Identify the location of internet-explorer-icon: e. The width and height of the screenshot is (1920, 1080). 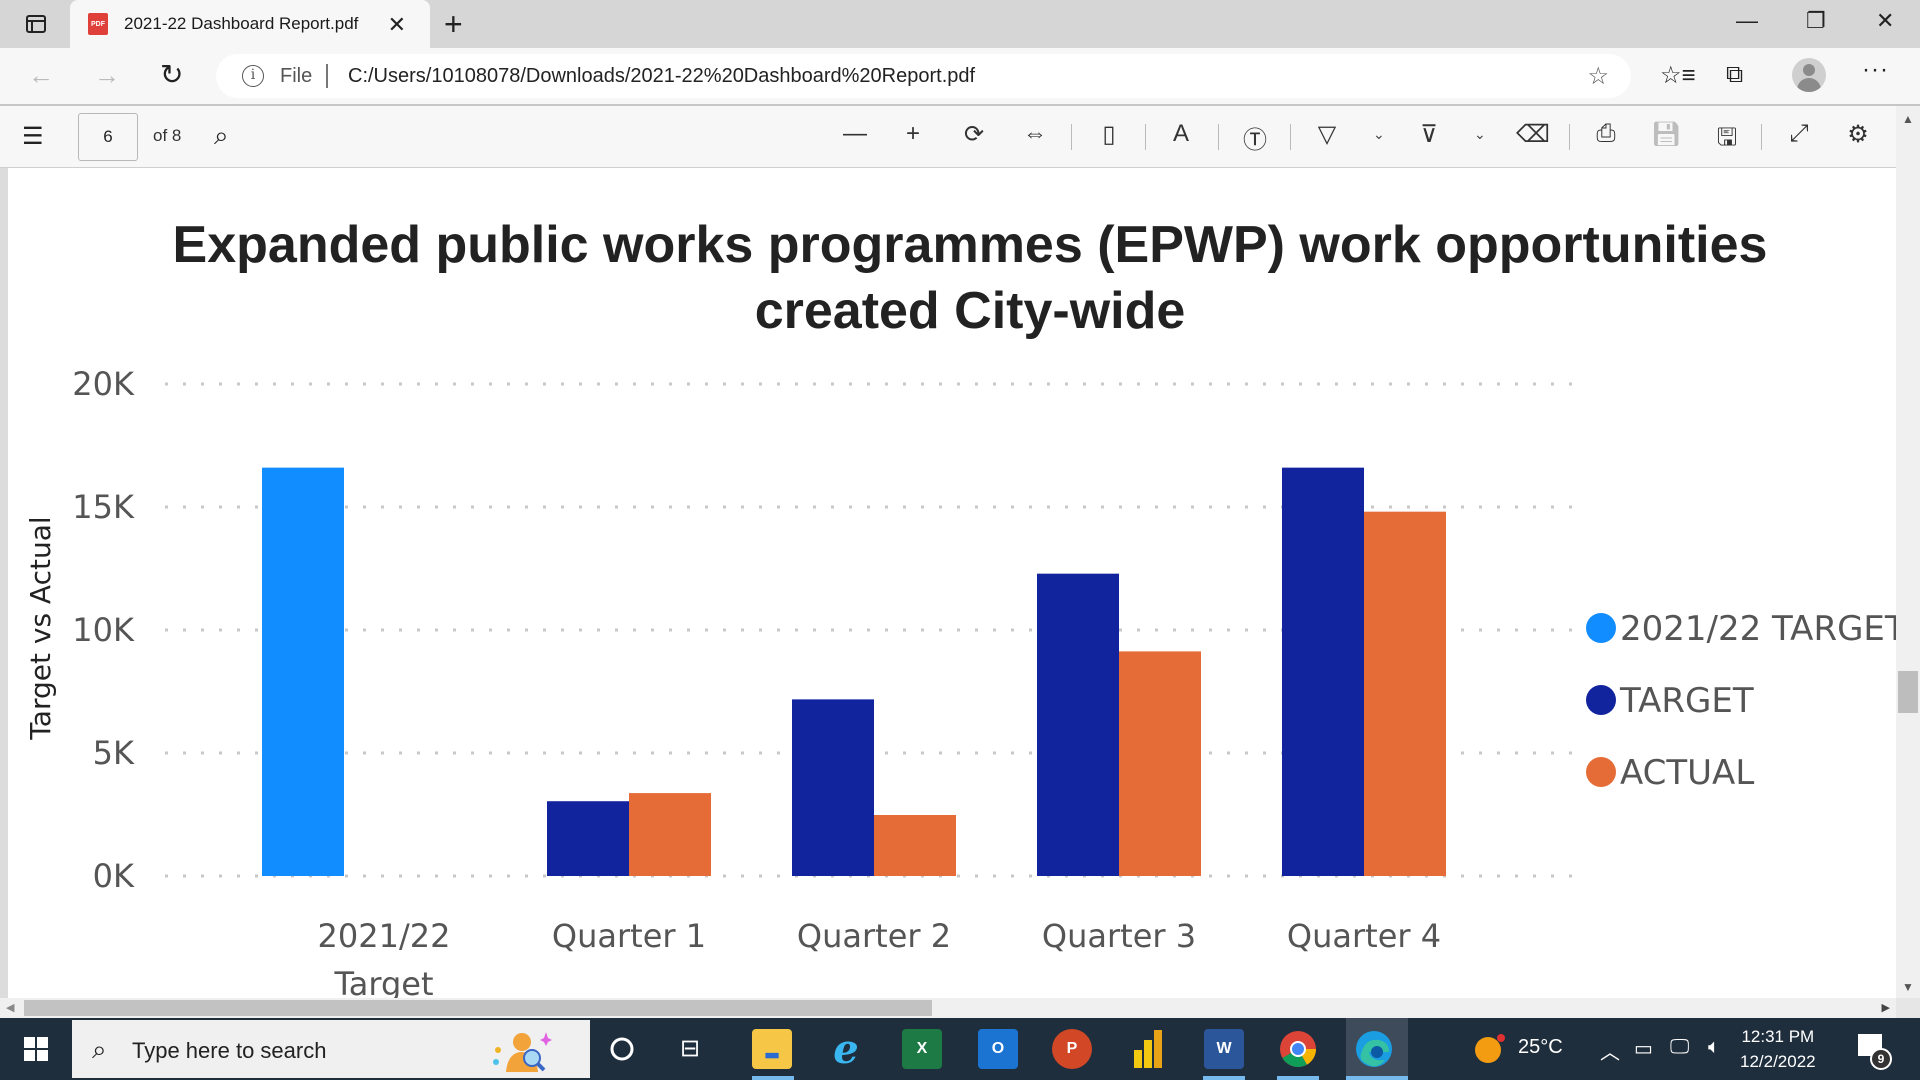
(846, 1049).